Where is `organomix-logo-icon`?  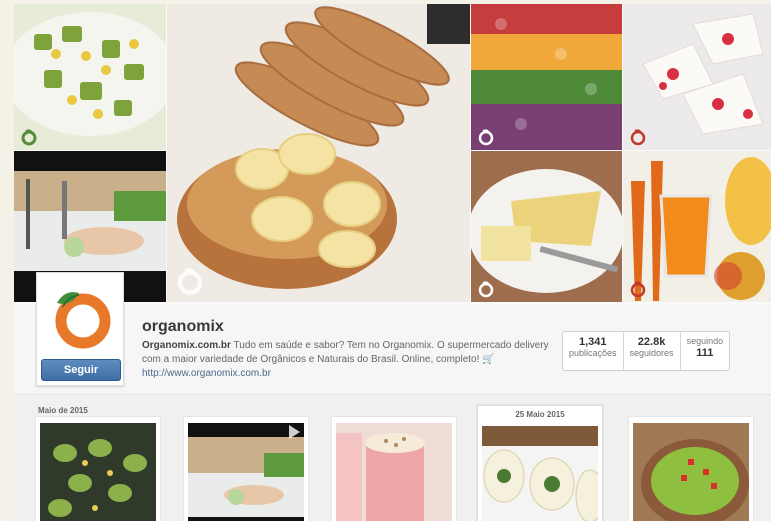
organomix-logo-icon is located at coordinates (80, 316).